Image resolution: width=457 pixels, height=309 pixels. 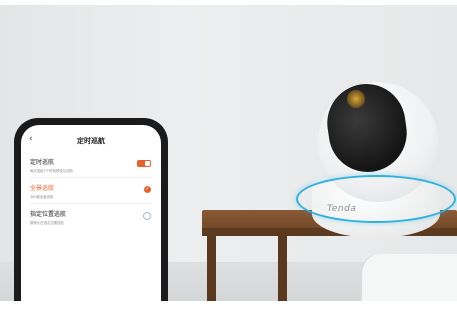 I want to click on table-leg-back, so click(x=282, y=271).